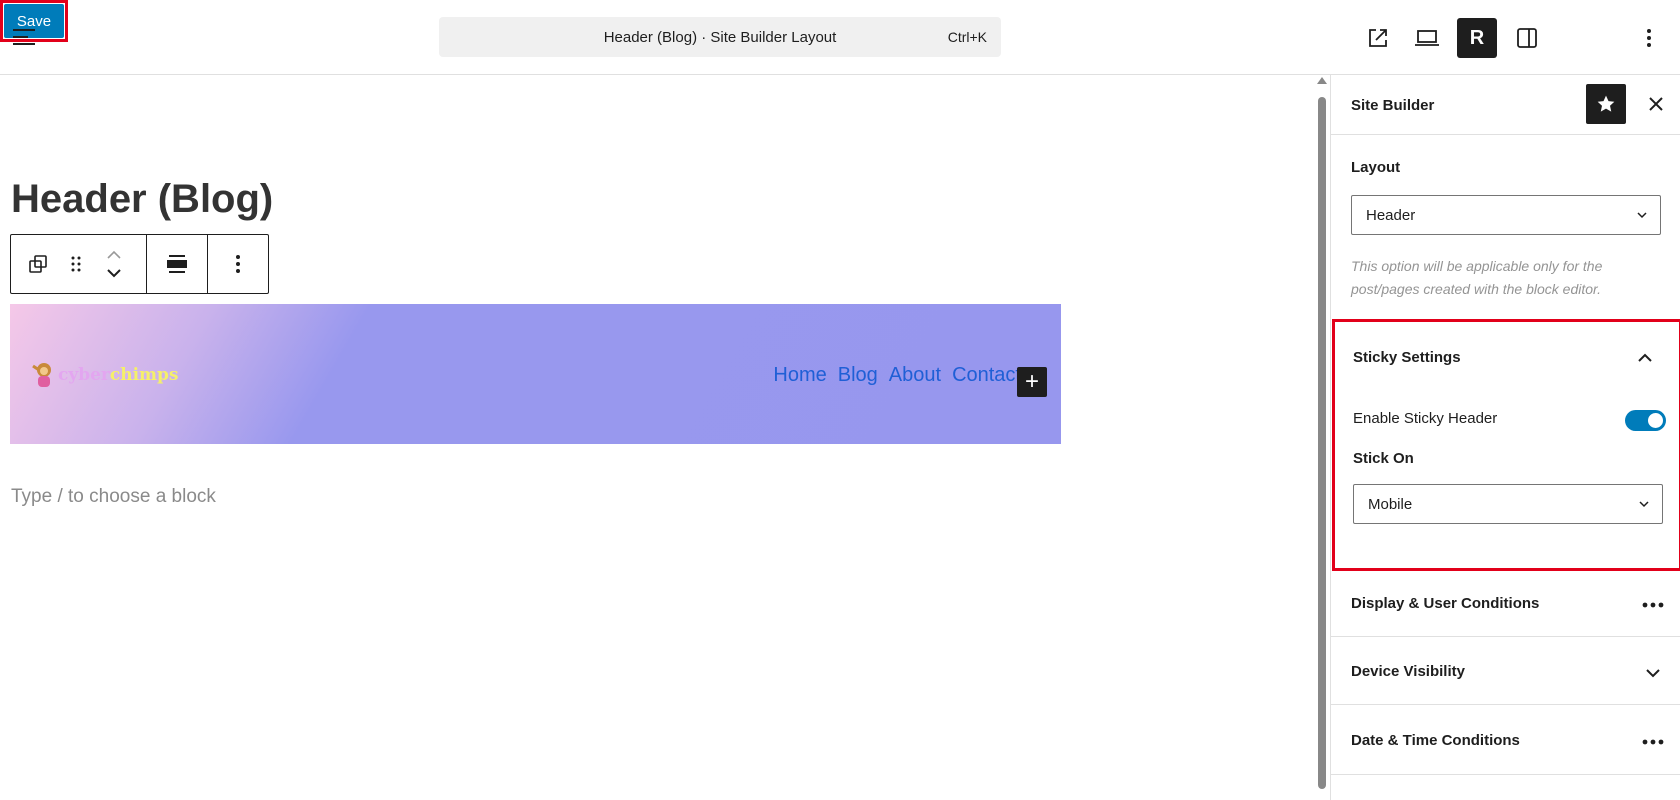 The image size is (1680, 800). I want to click on header-block-preview: cyber chimps Home Blog About Contact, so click(535, 374).